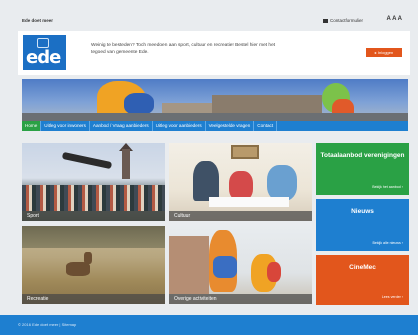 The height and width of the screenshot is (335, 418). What do you see at coordinates (362, 155) in the screenshot?
I see `side-green-title: Totaalaanbod verenigingen` at bounding box center [362, 155].